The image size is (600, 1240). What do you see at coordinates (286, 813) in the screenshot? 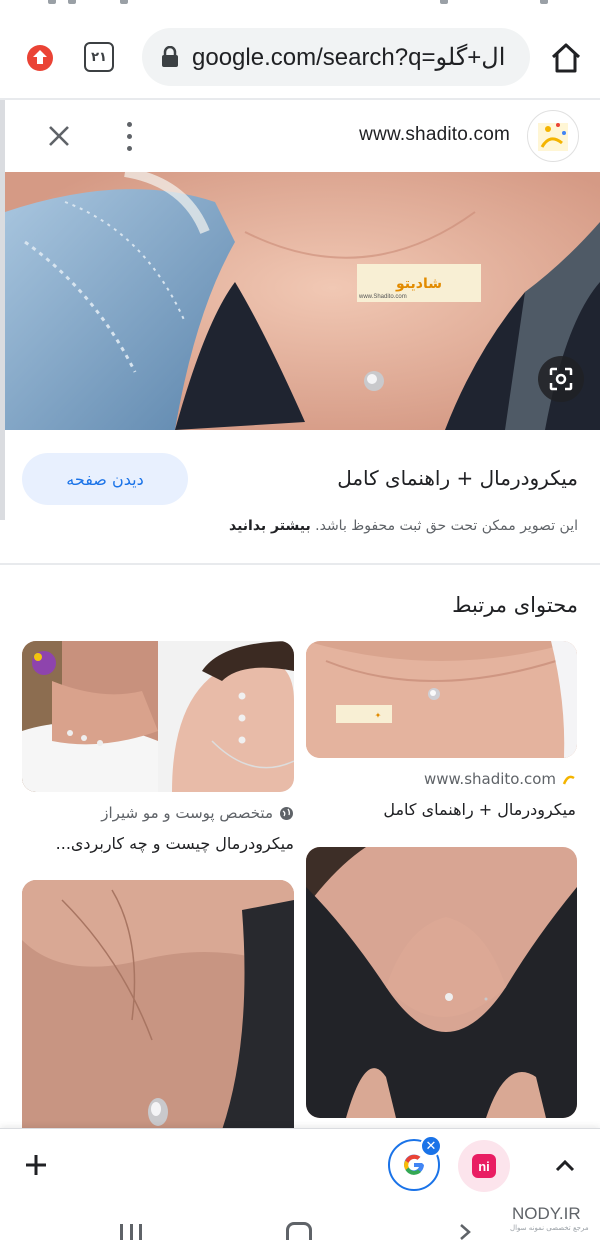
I see `globe-icon` at bounding box center [286, 813].